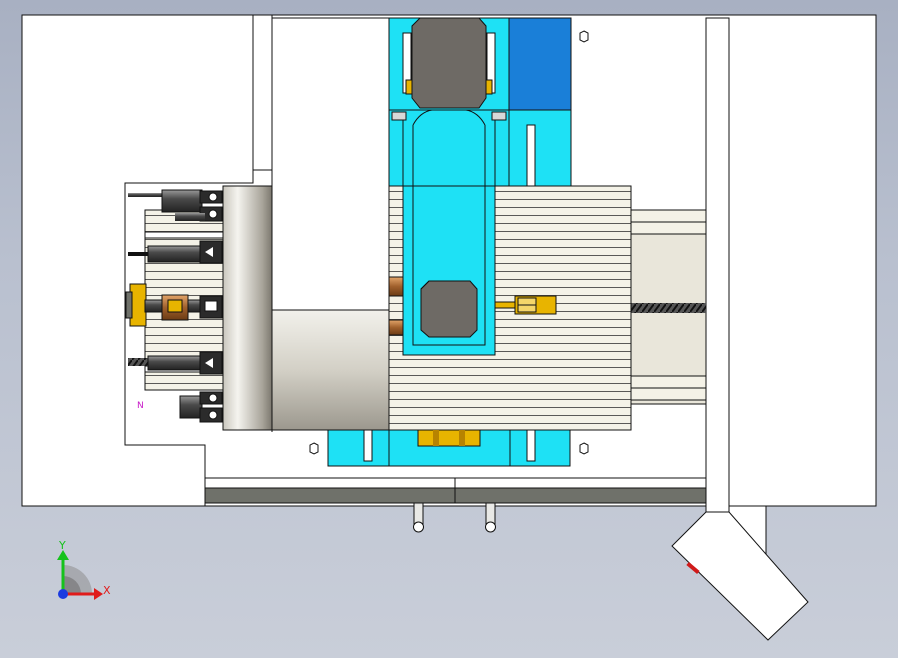  I want to click on x-axis-label: X, so click(107, 590).